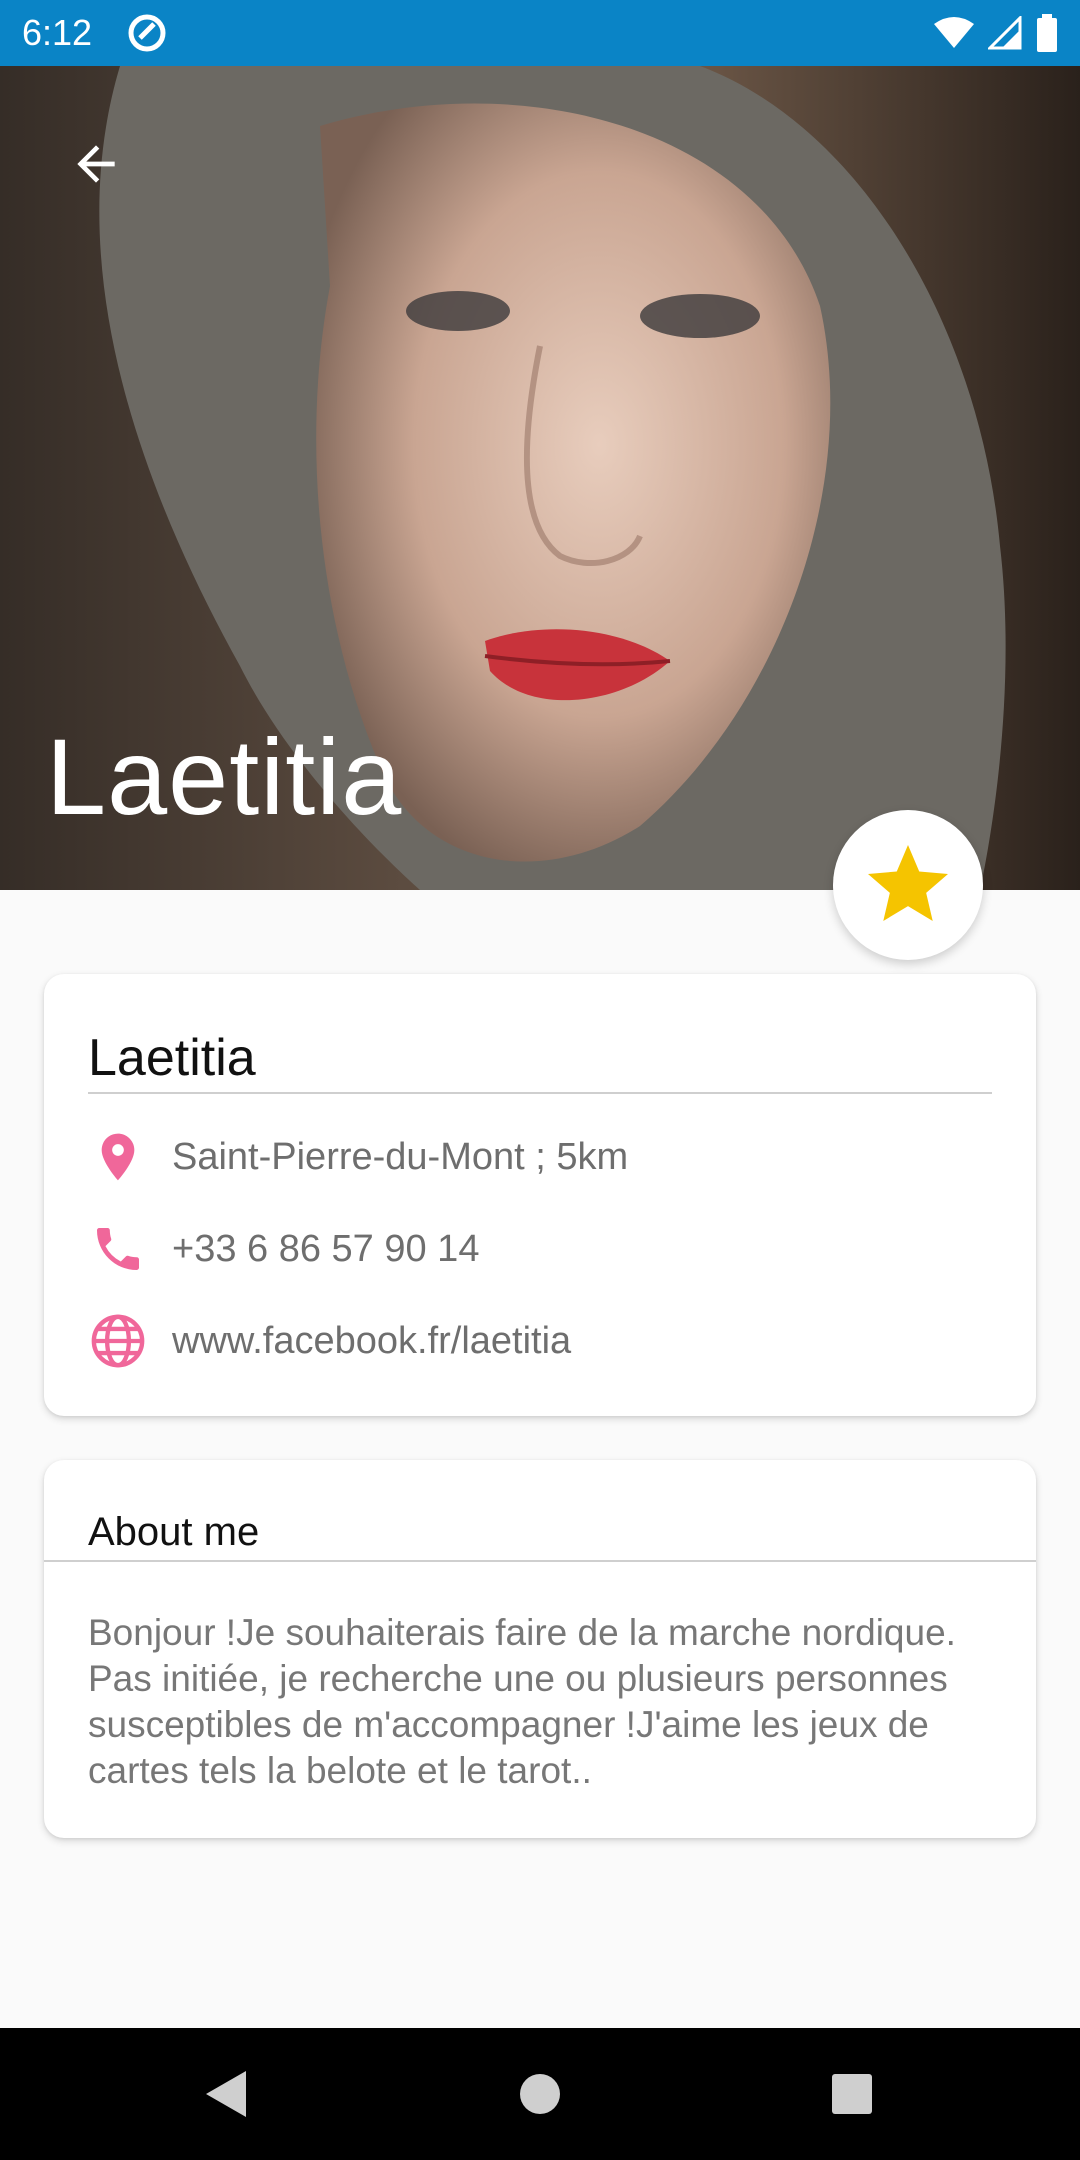  Describe the element at coordinates (325, 1249) in the screenshot. I see `phone-text: +33 6 86 57 90 14` at that location.